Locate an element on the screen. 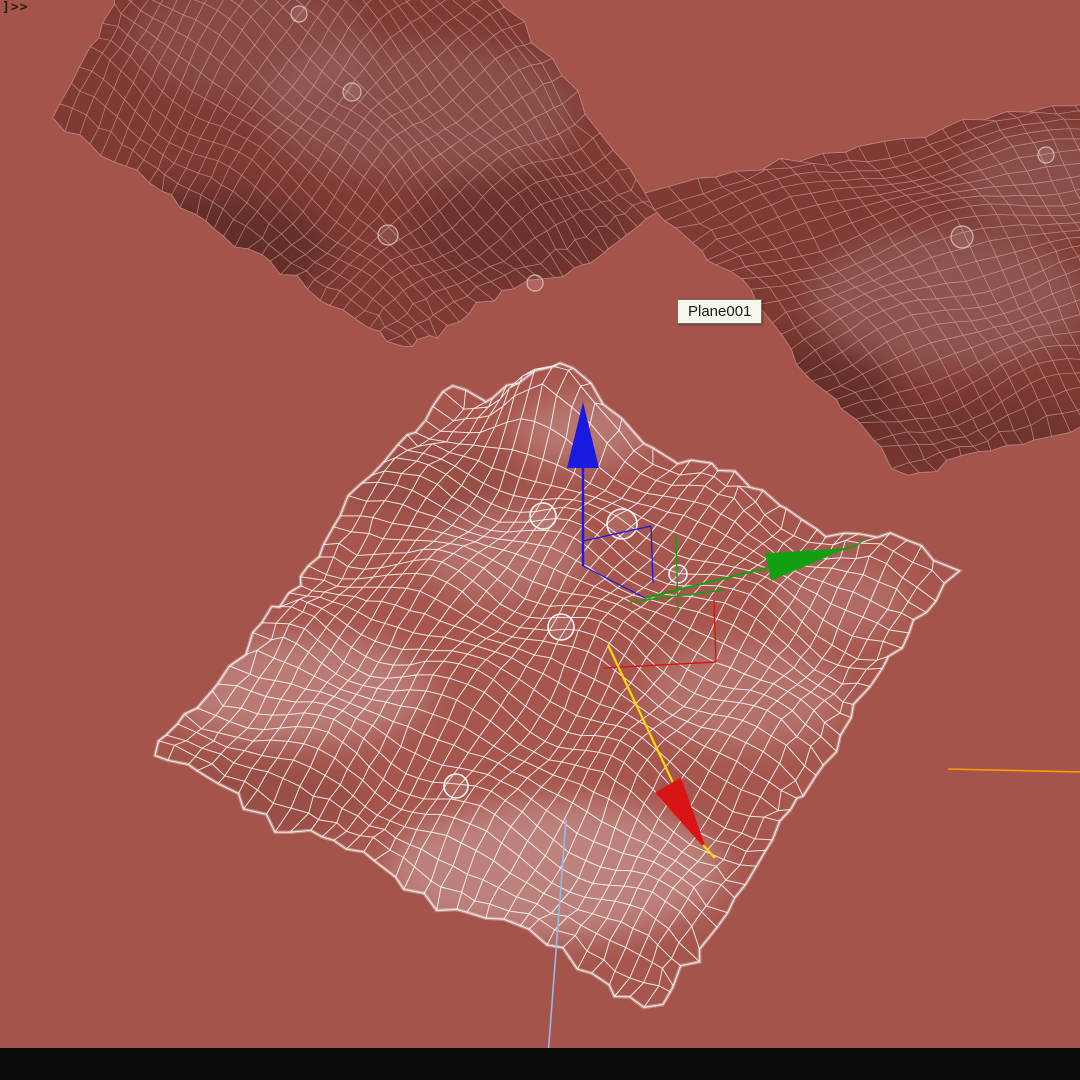  viewport-prompt-label: ]>> is located at coordinates (15, 7).